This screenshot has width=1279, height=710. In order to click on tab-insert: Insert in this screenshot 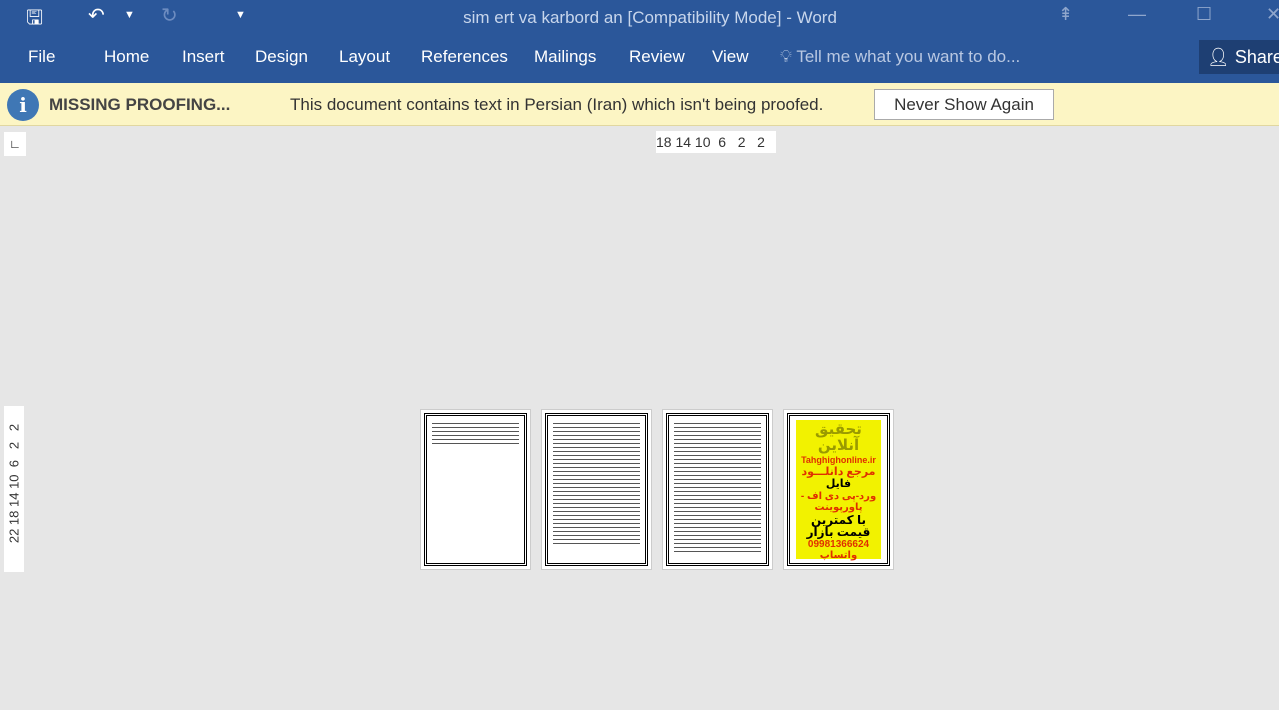, I will do `click(203, 57)`.